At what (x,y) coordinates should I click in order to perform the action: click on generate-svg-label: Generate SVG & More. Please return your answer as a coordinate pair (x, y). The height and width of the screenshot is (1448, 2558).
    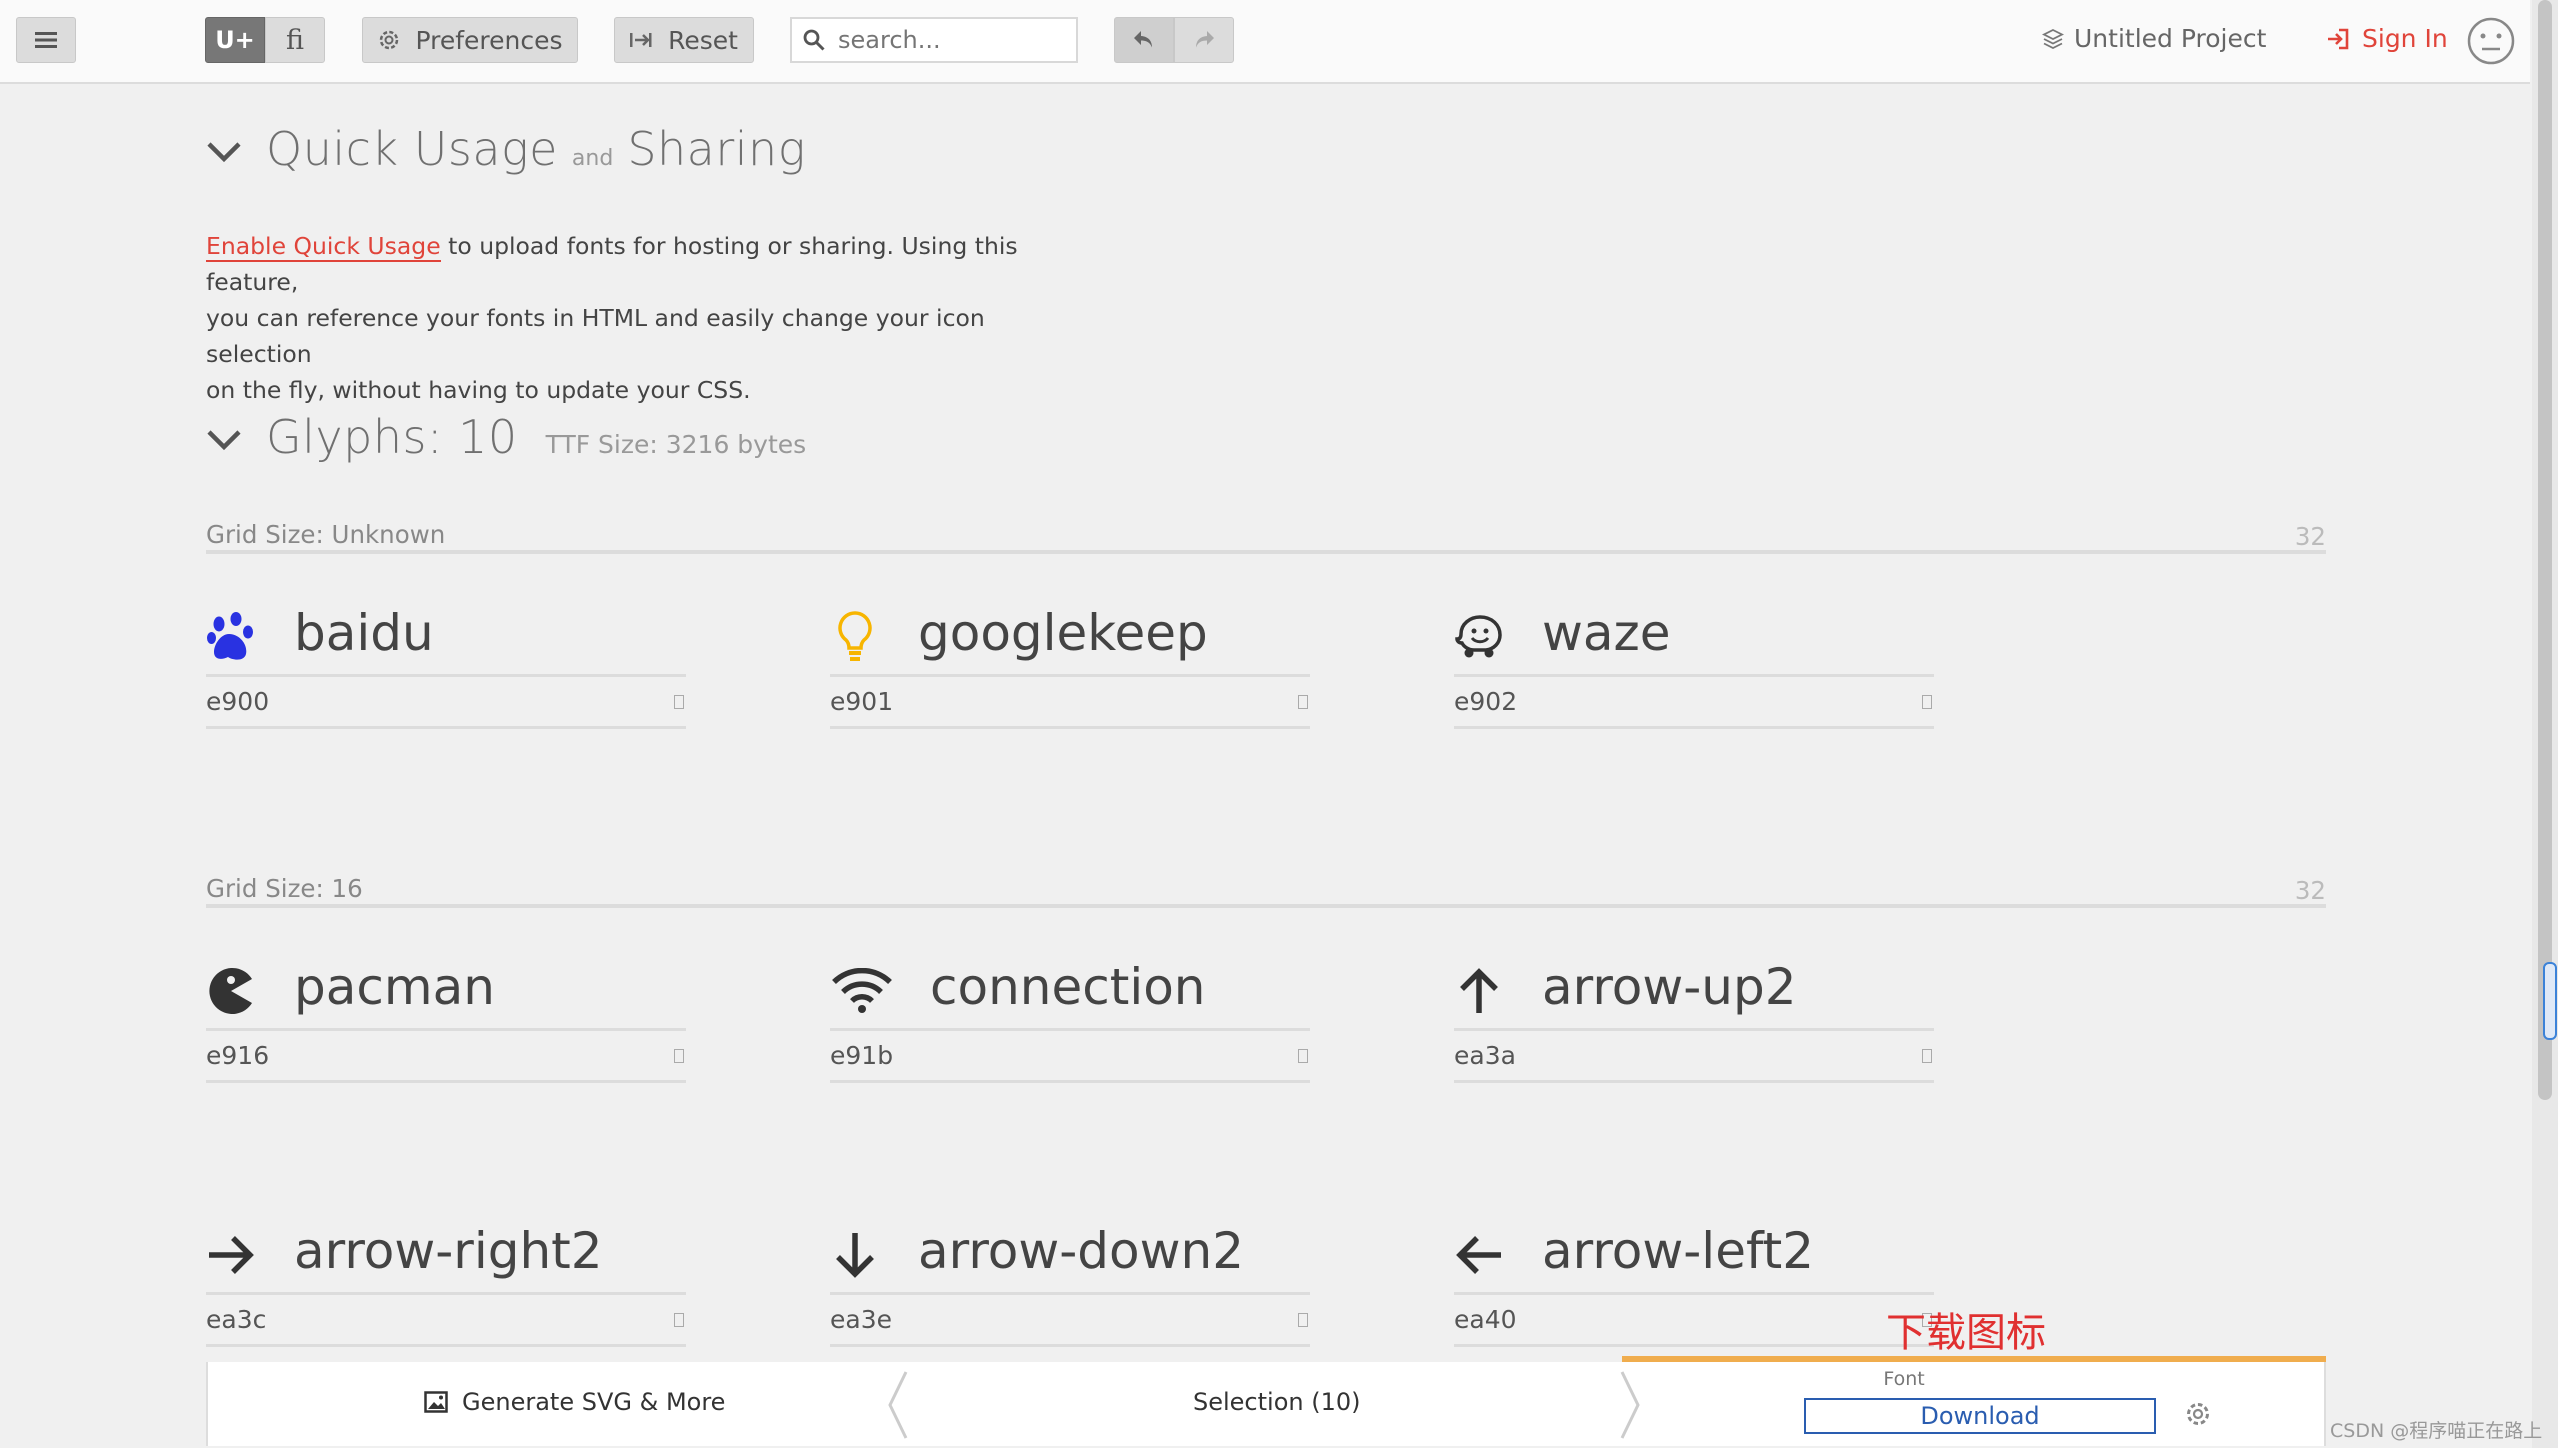
    Looking at the image, I should click on (594, 1402).